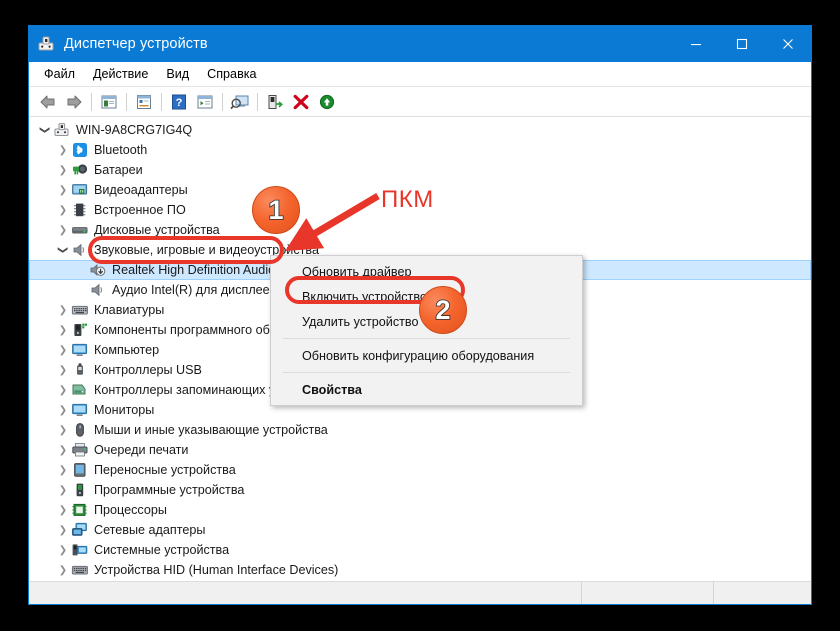 The image size is (840, 631). What do you see at coordinates (211, 430) in the screenshot?
I see `tree-item-label: Мыши и иные указывающие устройства` at bounding box center [211, 430].